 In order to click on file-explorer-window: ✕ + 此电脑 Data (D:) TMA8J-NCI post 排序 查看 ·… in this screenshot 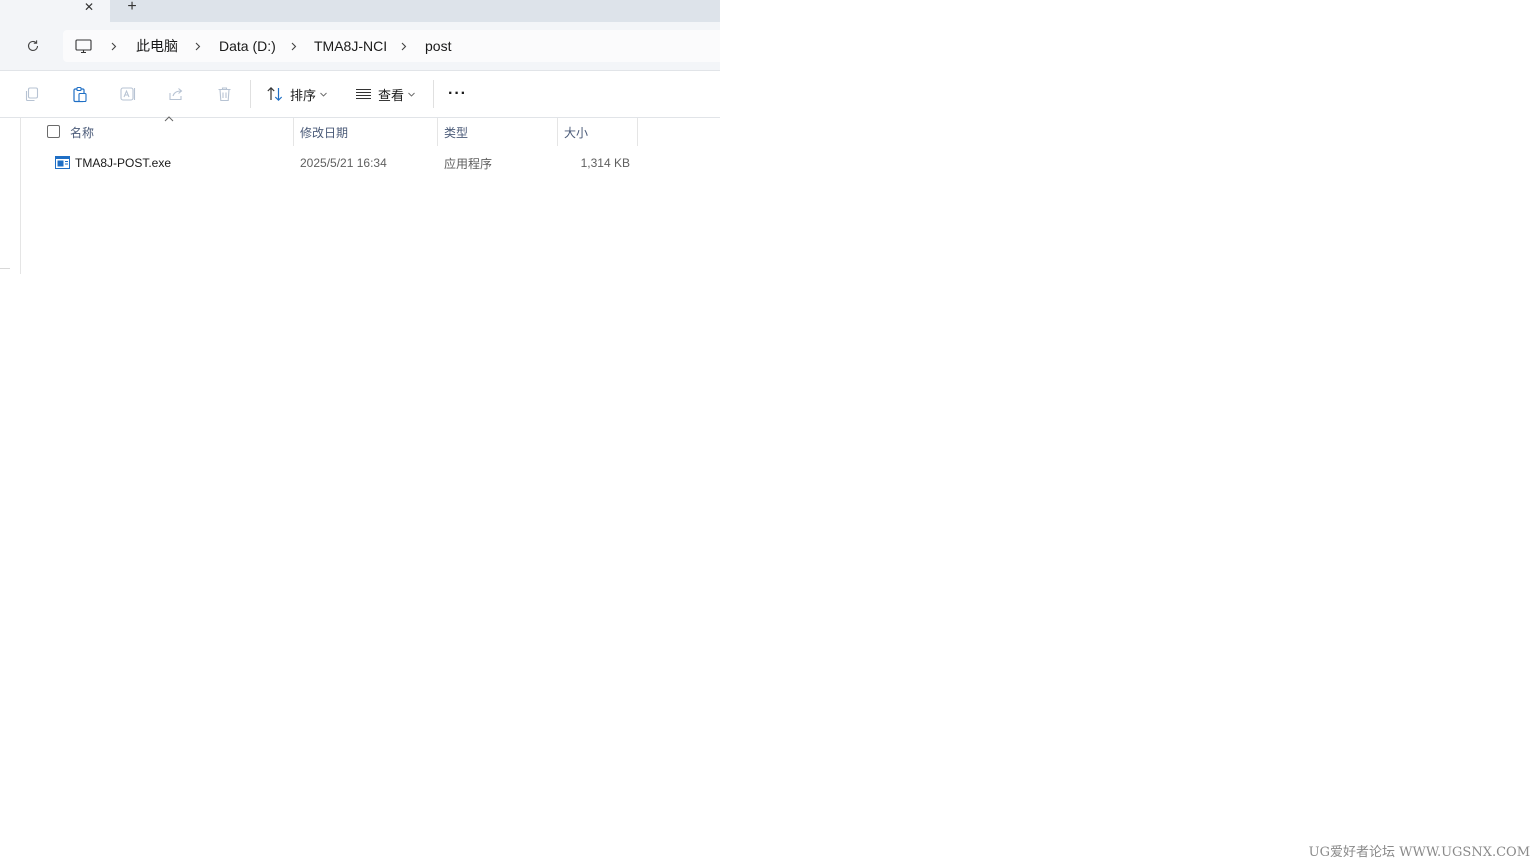, I will do `click(360, 137)`.